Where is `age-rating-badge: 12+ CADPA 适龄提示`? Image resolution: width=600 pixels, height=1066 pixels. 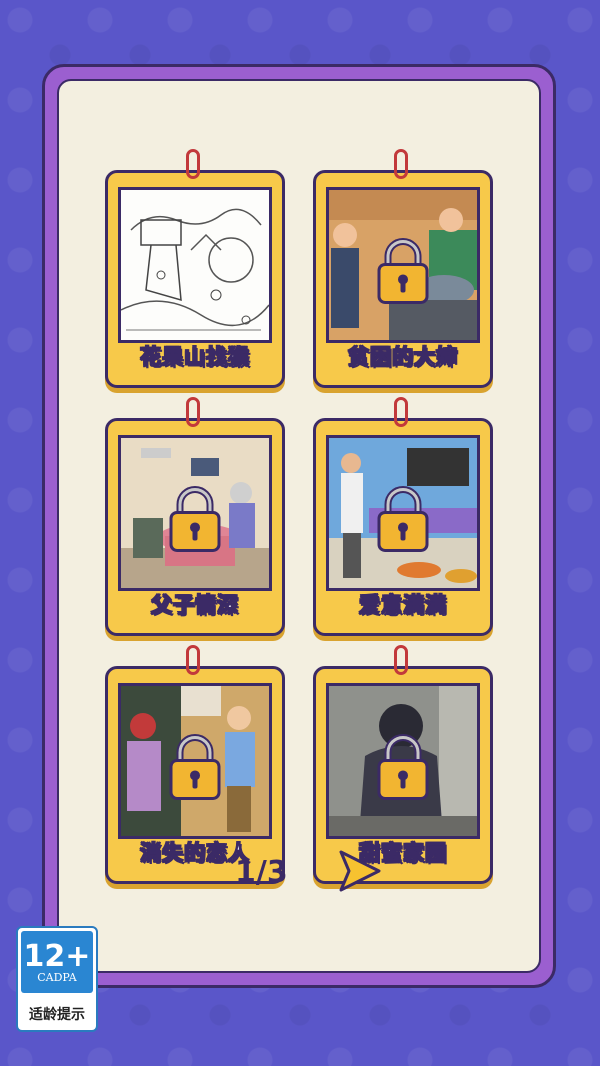 age-rating-badge: 12+ CADPA 适龄提示 is located at coordinates (57, 979).